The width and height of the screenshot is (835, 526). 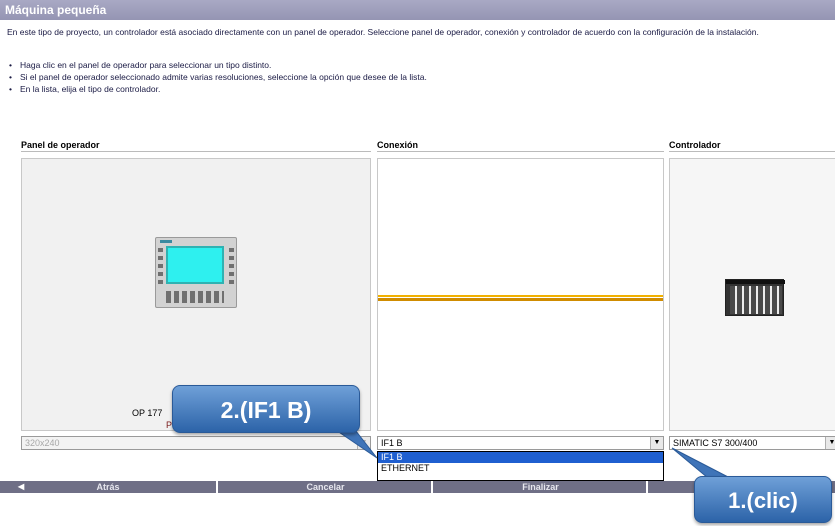 I want to click on callout-step-2: 2.(IF1 B), so click(x=266, y=409).